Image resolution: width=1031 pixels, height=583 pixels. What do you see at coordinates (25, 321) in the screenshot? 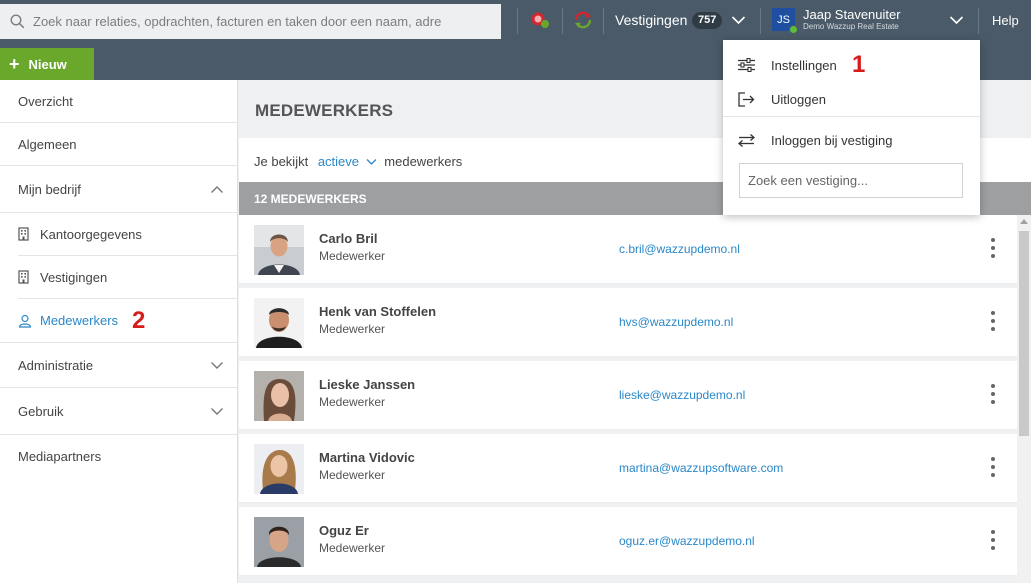
I see `user-icon` at bounding box center [25, 321].